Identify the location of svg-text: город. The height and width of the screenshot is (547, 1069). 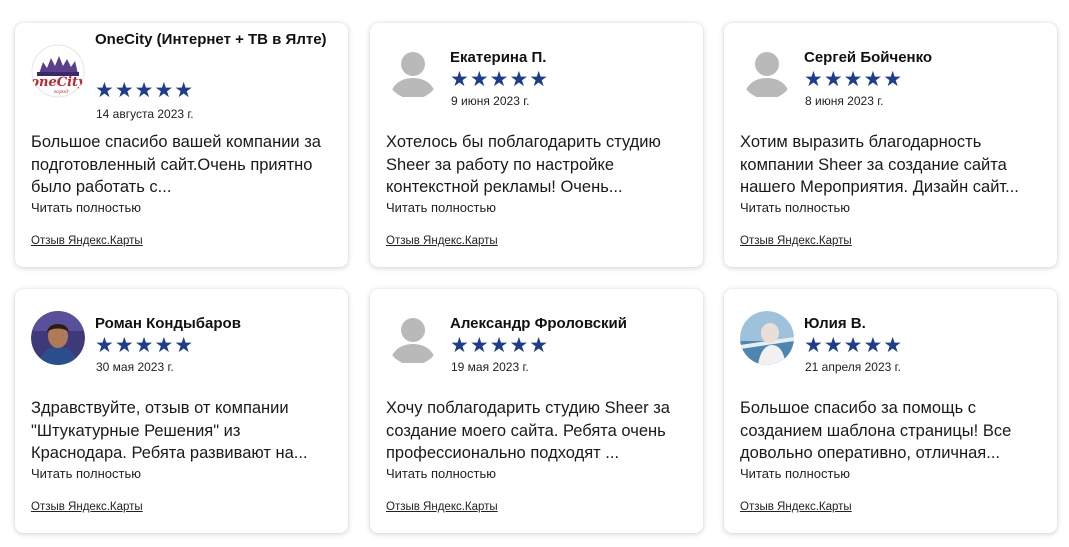
(61, 92).